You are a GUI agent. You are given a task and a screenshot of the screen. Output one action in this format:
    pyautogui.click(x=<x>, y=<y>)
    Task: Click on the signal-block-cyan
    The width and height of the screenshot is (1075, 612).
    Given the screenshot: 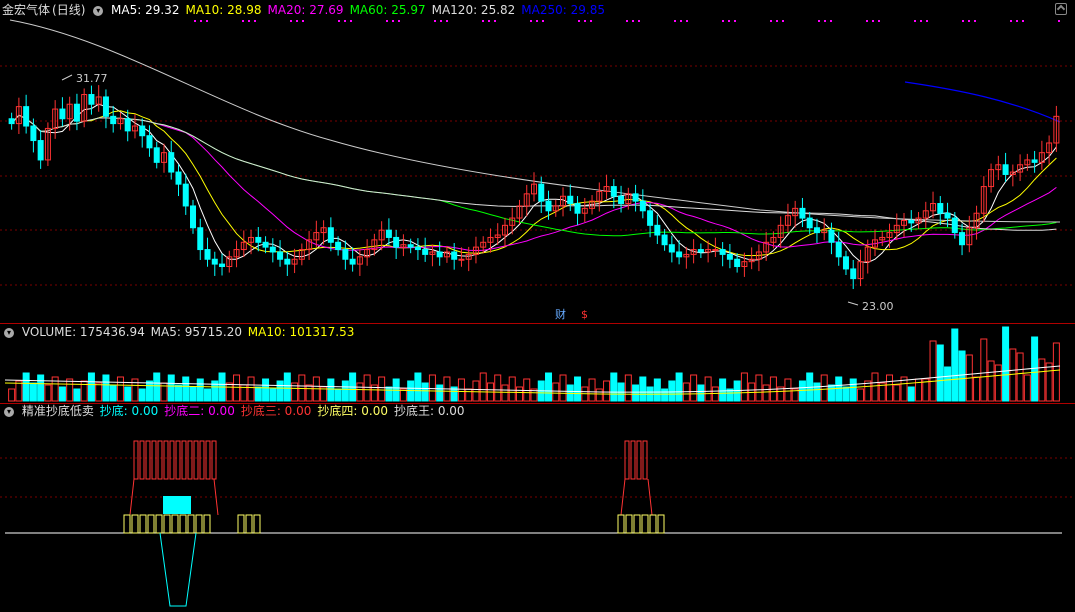 What is the action you would take?
    pyautogui.click(x=177, y=505)
    